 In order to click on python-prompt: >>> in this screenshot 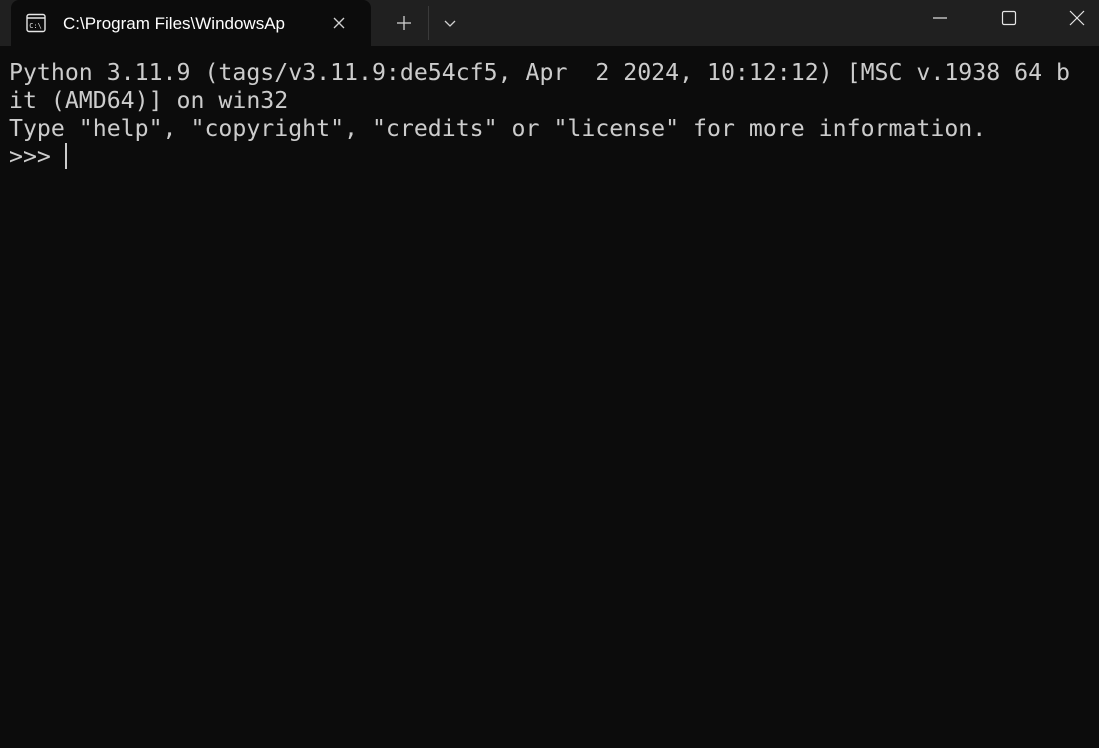, I will do `click(37, 156)`.